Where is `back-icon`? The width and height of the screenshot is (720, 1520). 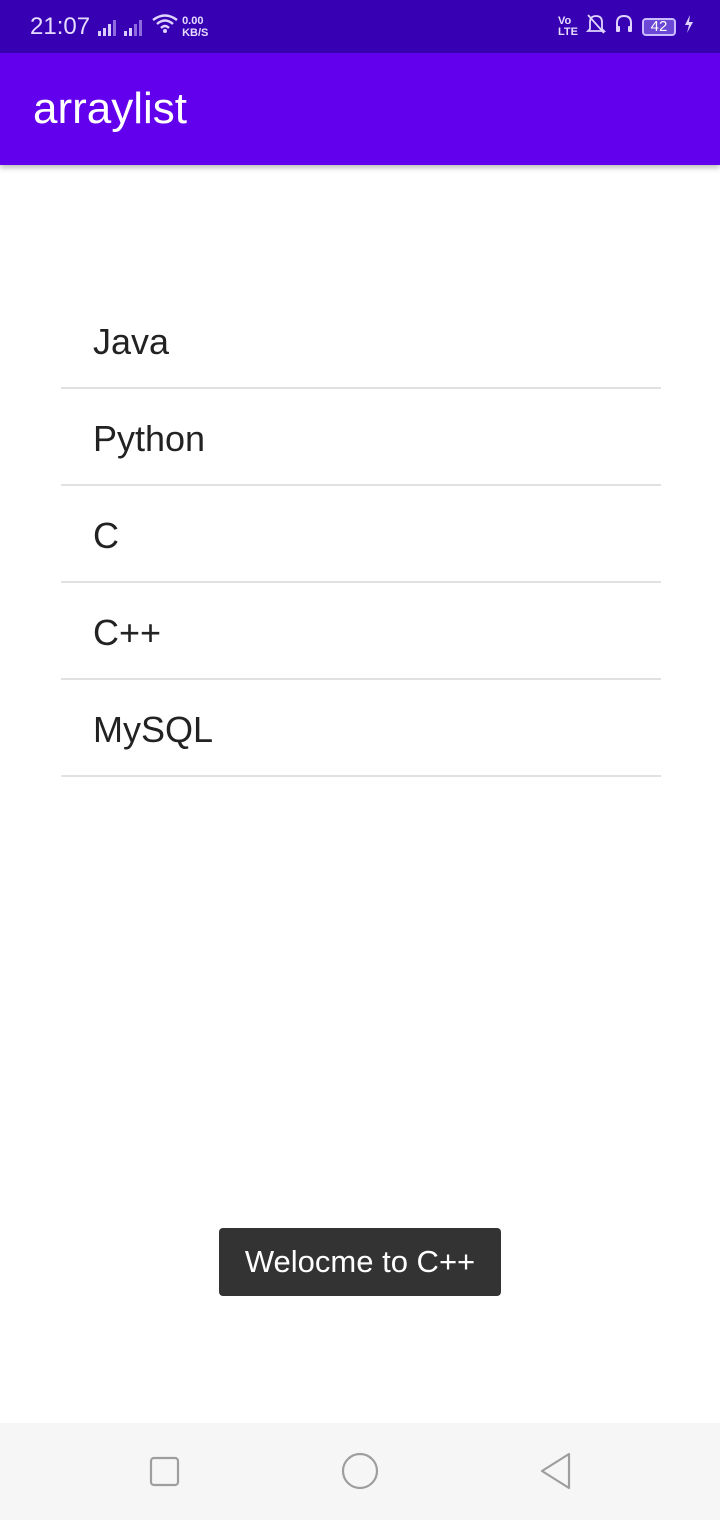
back-icon is located at coordinates (556, 1471).